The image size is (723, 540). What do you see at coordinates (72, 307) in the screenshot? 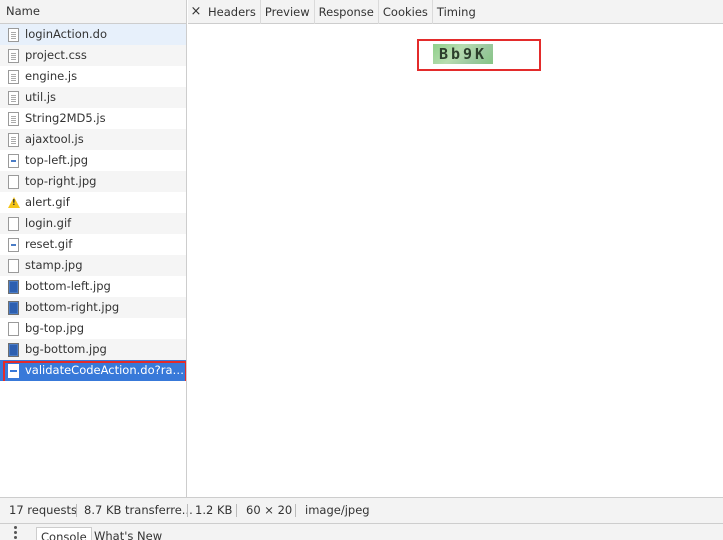
I see `request-name: bottom-right.jpg` at bounding box center [72, 307].